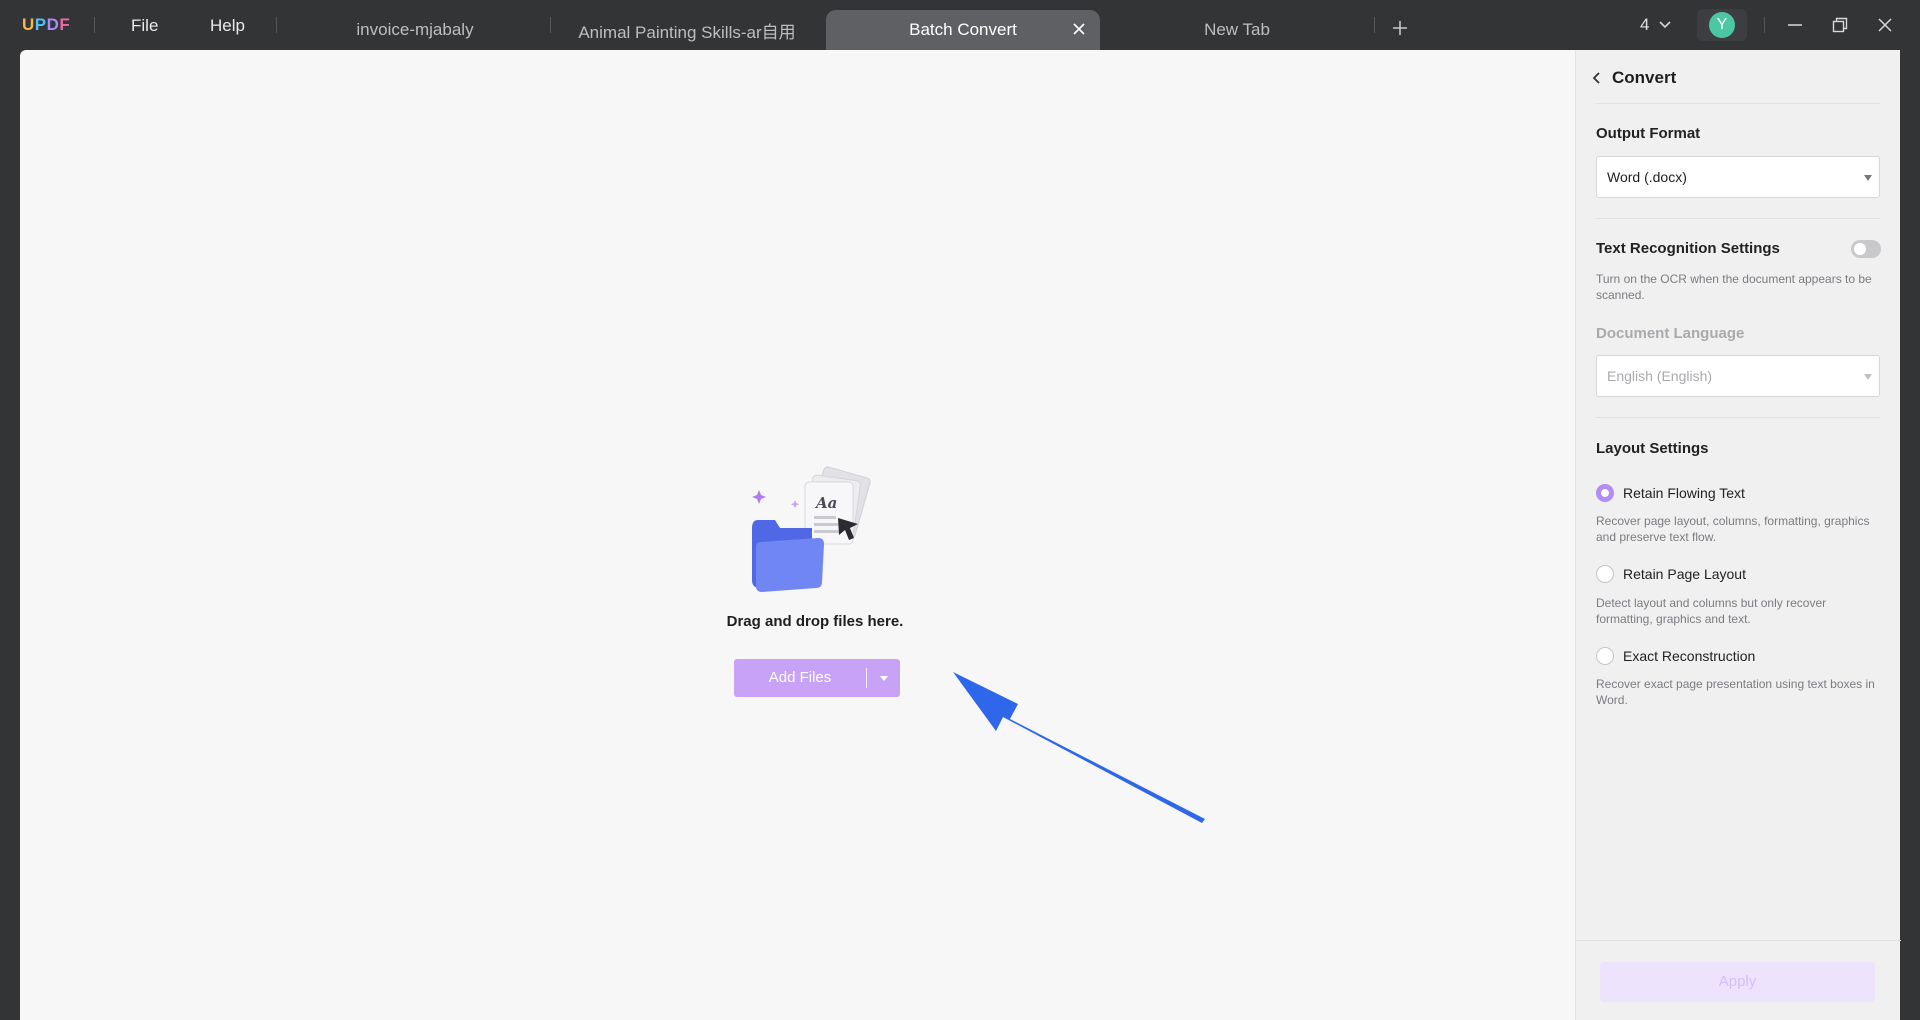  I want to click on document-language-value: English (English), so click(1660, 376).